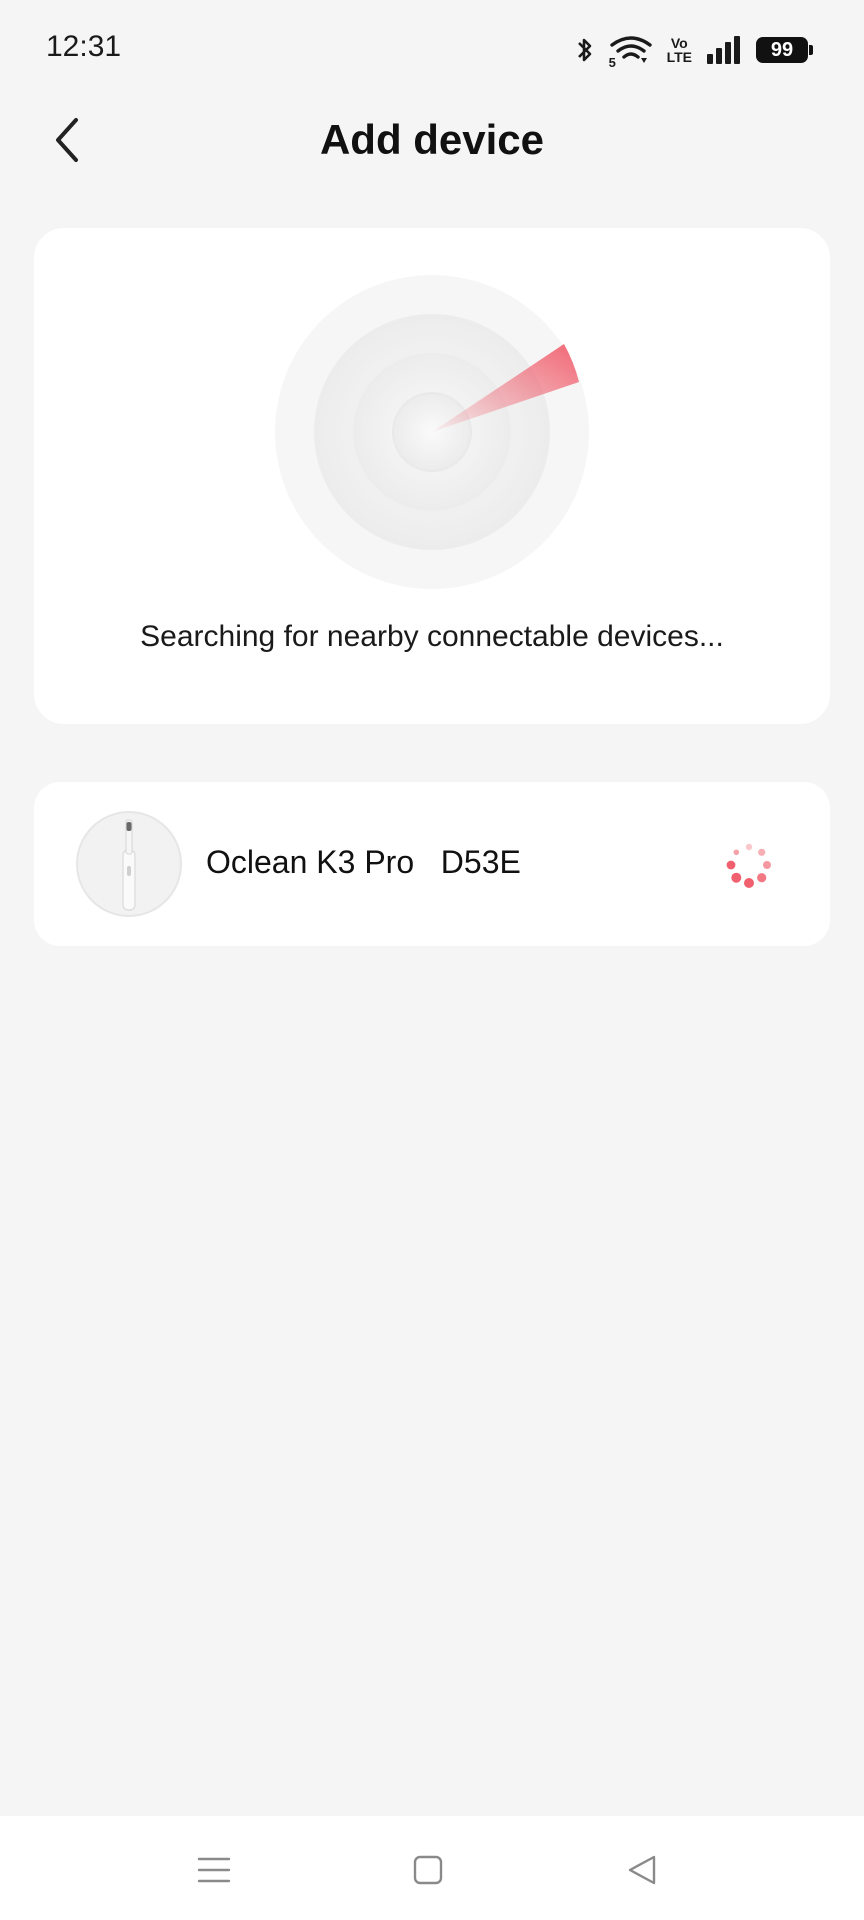 The height and width of the screenshot is (1920, 864). I want to click on volte-icon: Vo LTE, so click(679, 50).